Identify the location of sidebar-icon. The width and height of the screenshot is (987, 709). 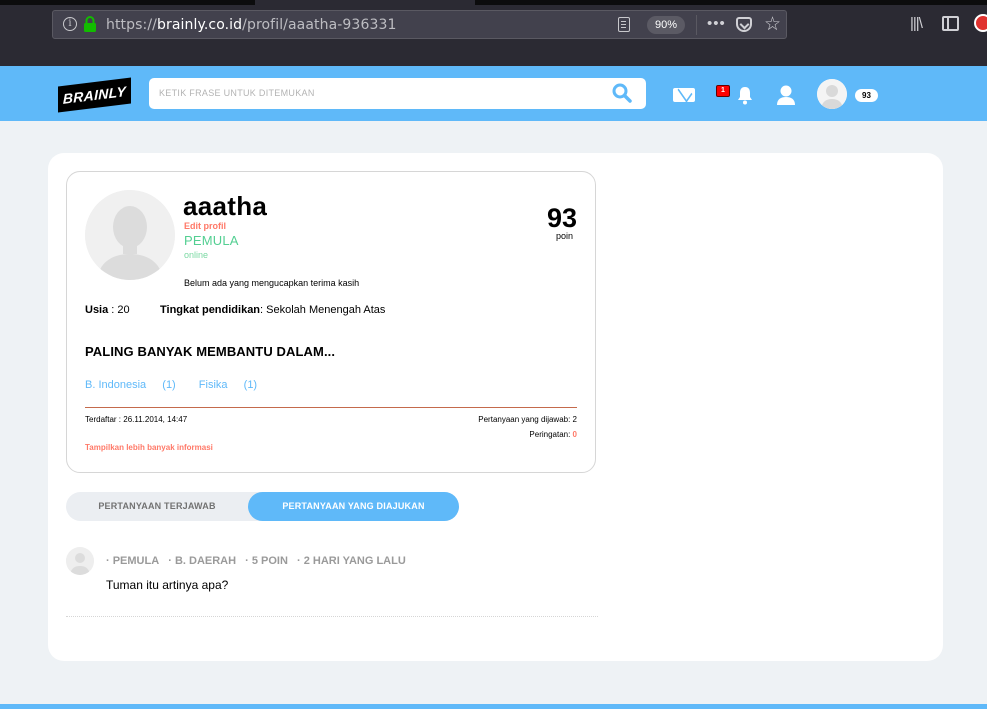
(950, 23).